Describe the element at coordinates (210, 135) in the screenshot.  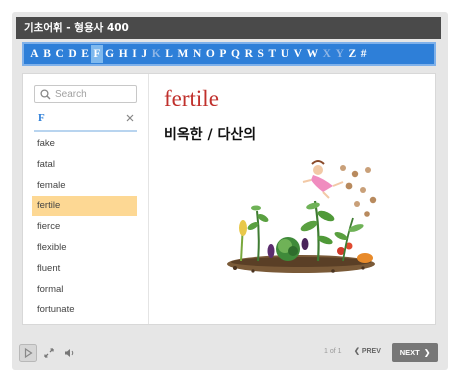
I see `word-meaning: 비옥한 / 다산의` at that location.